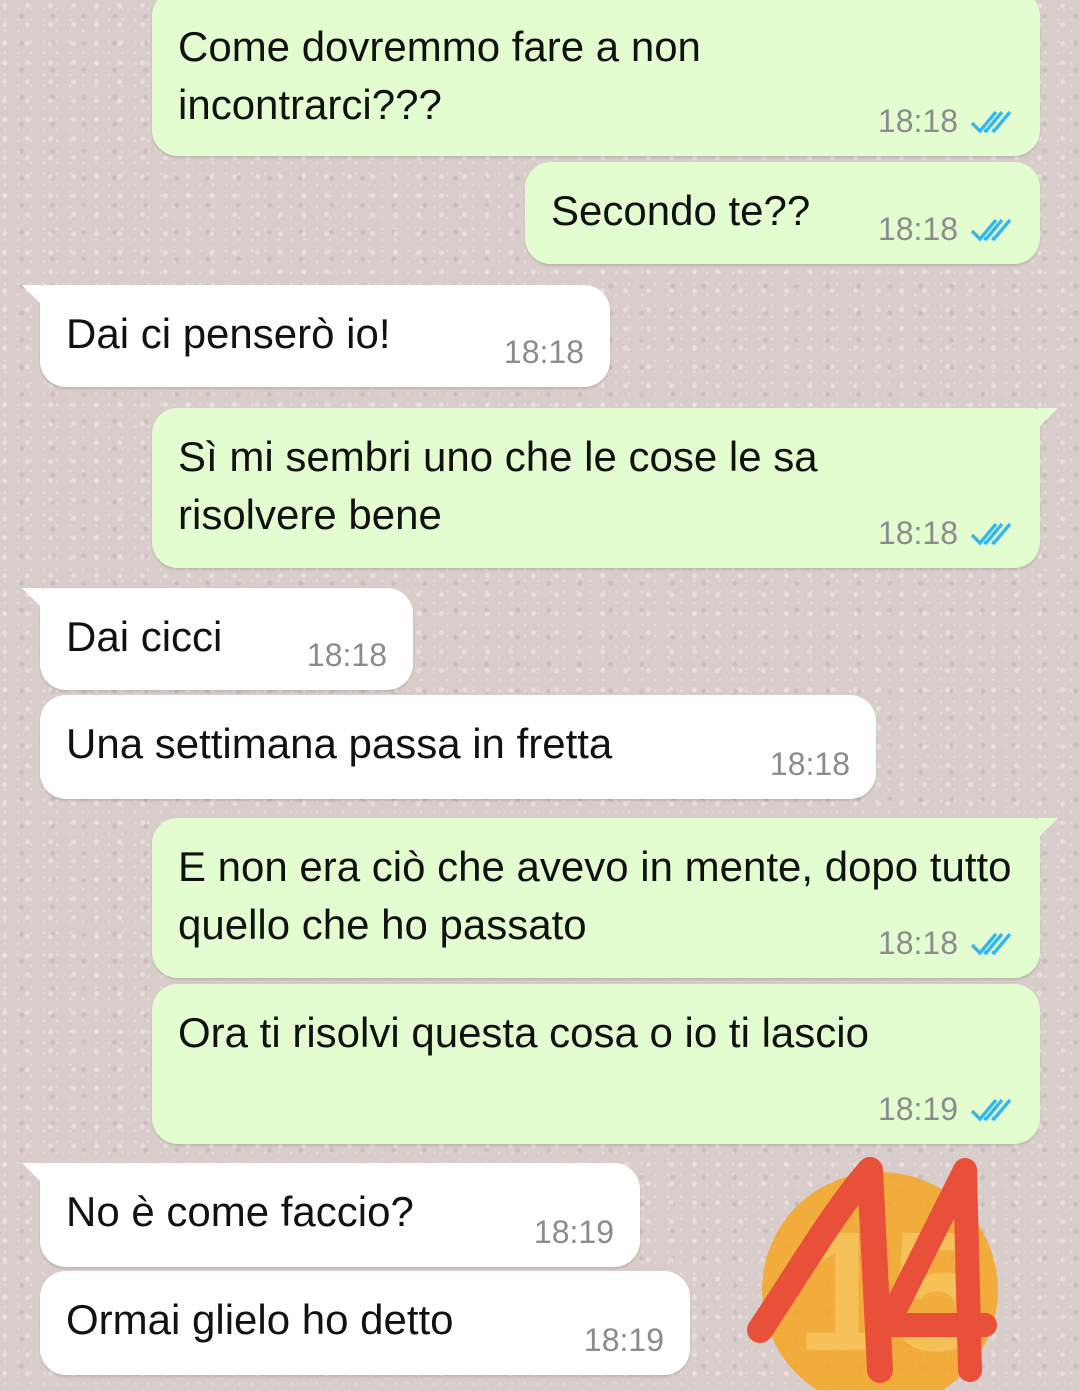 Image resolution: width=1080 pixels, height=1391 pixels. Describe the element at coordinates (872, 1273) in the screenshot. I see `handwritten-number-overlay: 15` at that location.